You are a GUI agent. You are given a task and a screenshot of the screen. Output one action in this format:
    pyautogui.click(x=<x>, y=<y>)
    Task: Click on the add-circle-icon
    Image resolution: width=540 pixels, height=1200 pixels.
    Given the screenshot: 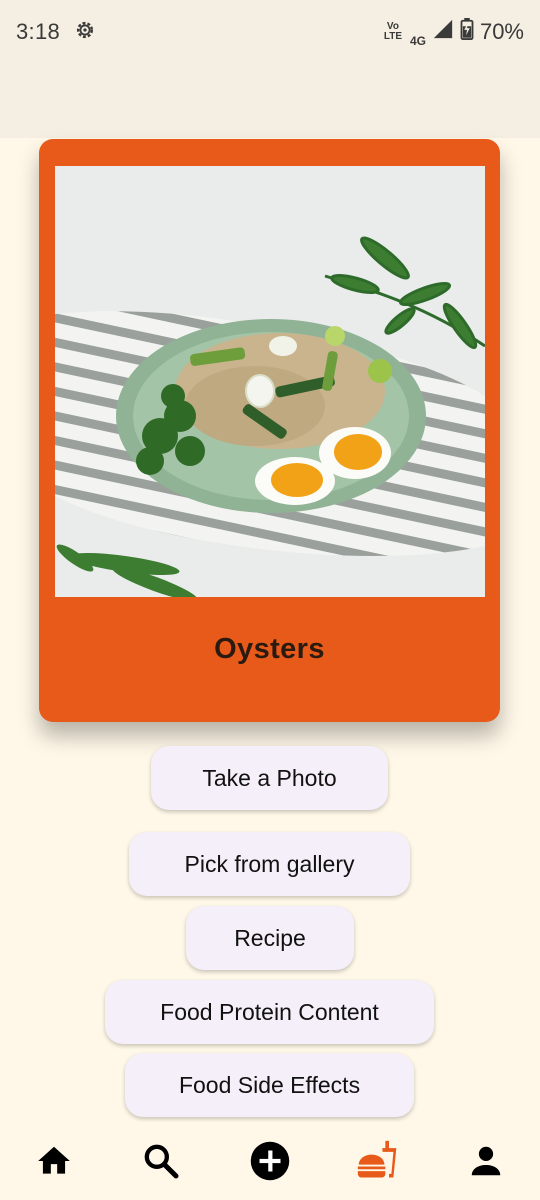 What is the action you would take?
    pyautogui.click(x=270, y=1161)
    